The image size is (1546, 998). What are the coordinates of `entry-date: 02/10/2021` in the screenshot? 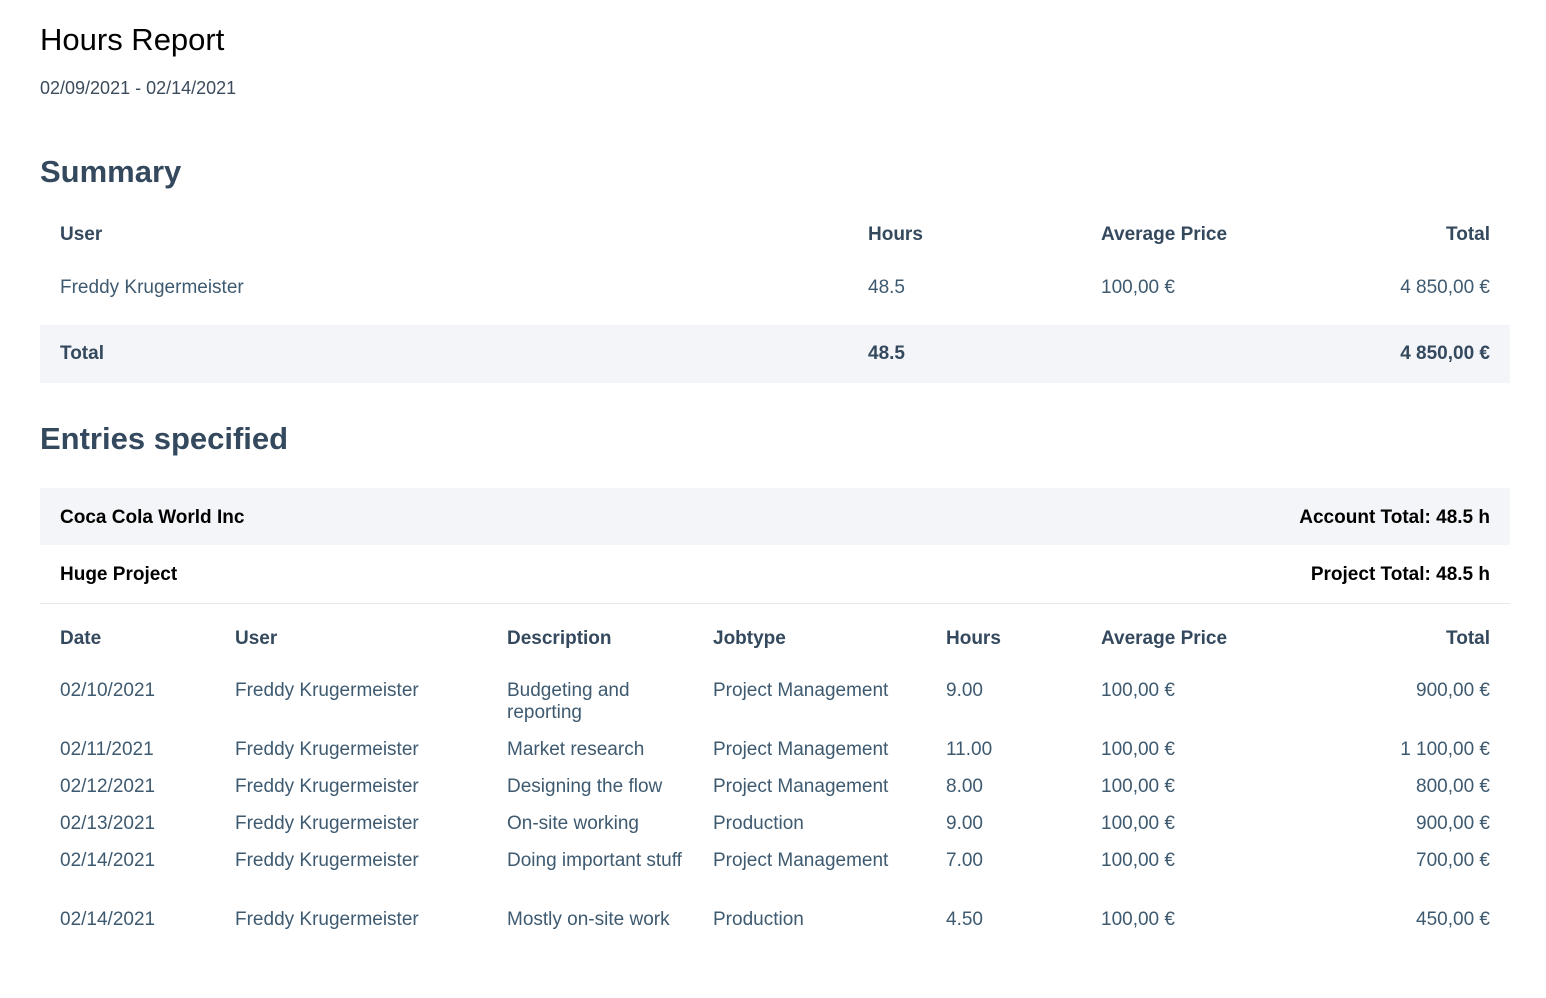 It's located at (108, 690).